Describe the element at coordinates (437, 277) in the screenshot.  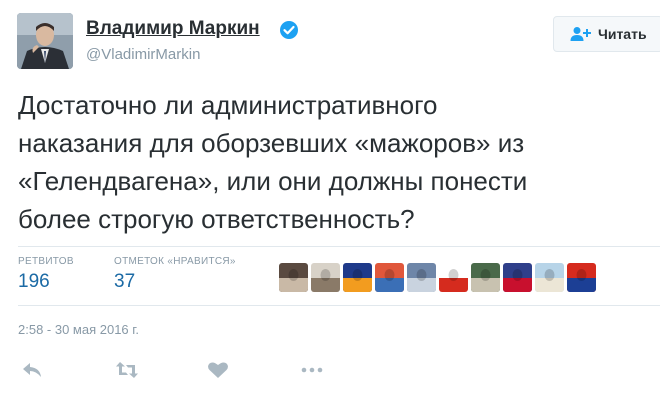
I see `liker-avatars` at that location.